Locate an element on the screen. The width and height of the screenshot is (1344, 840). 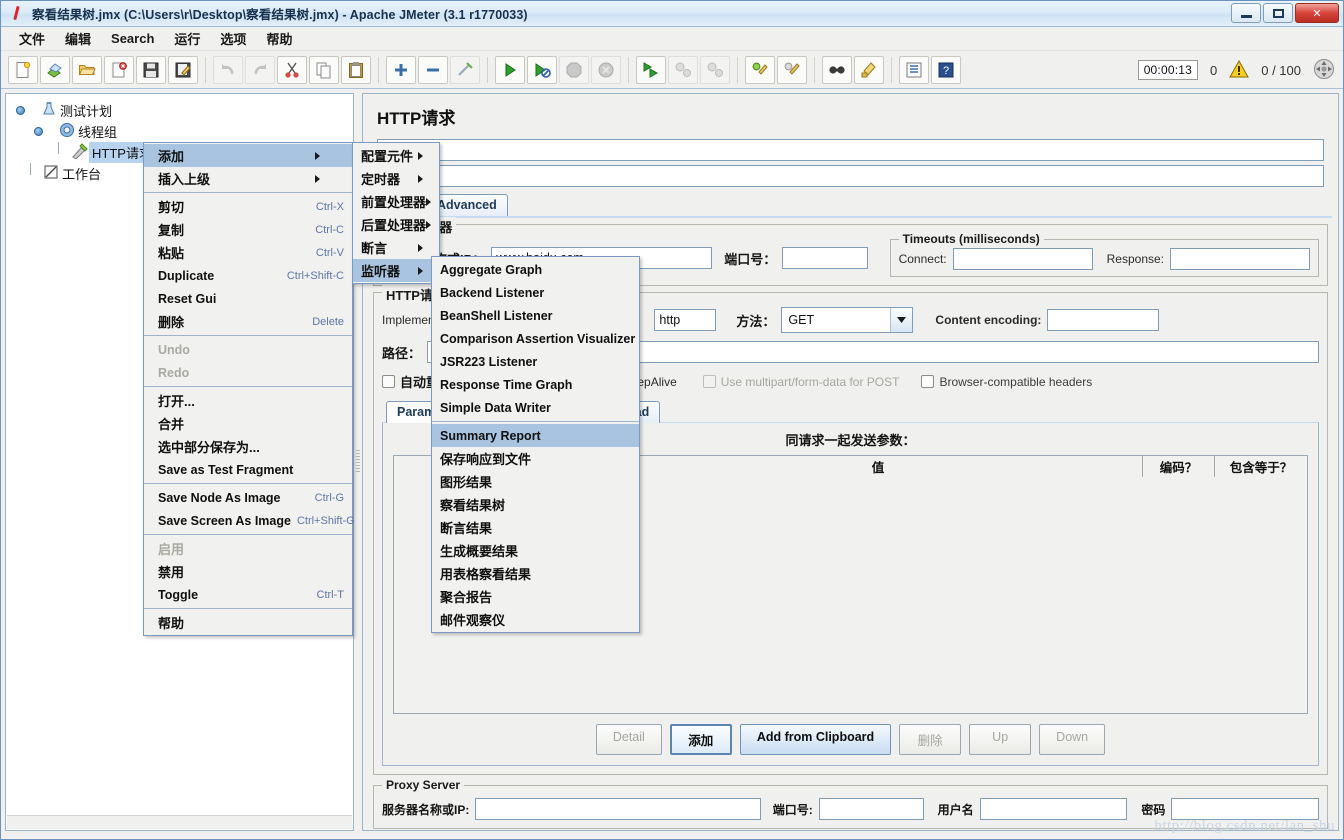
close-icon is located at coordinates (119, 69).